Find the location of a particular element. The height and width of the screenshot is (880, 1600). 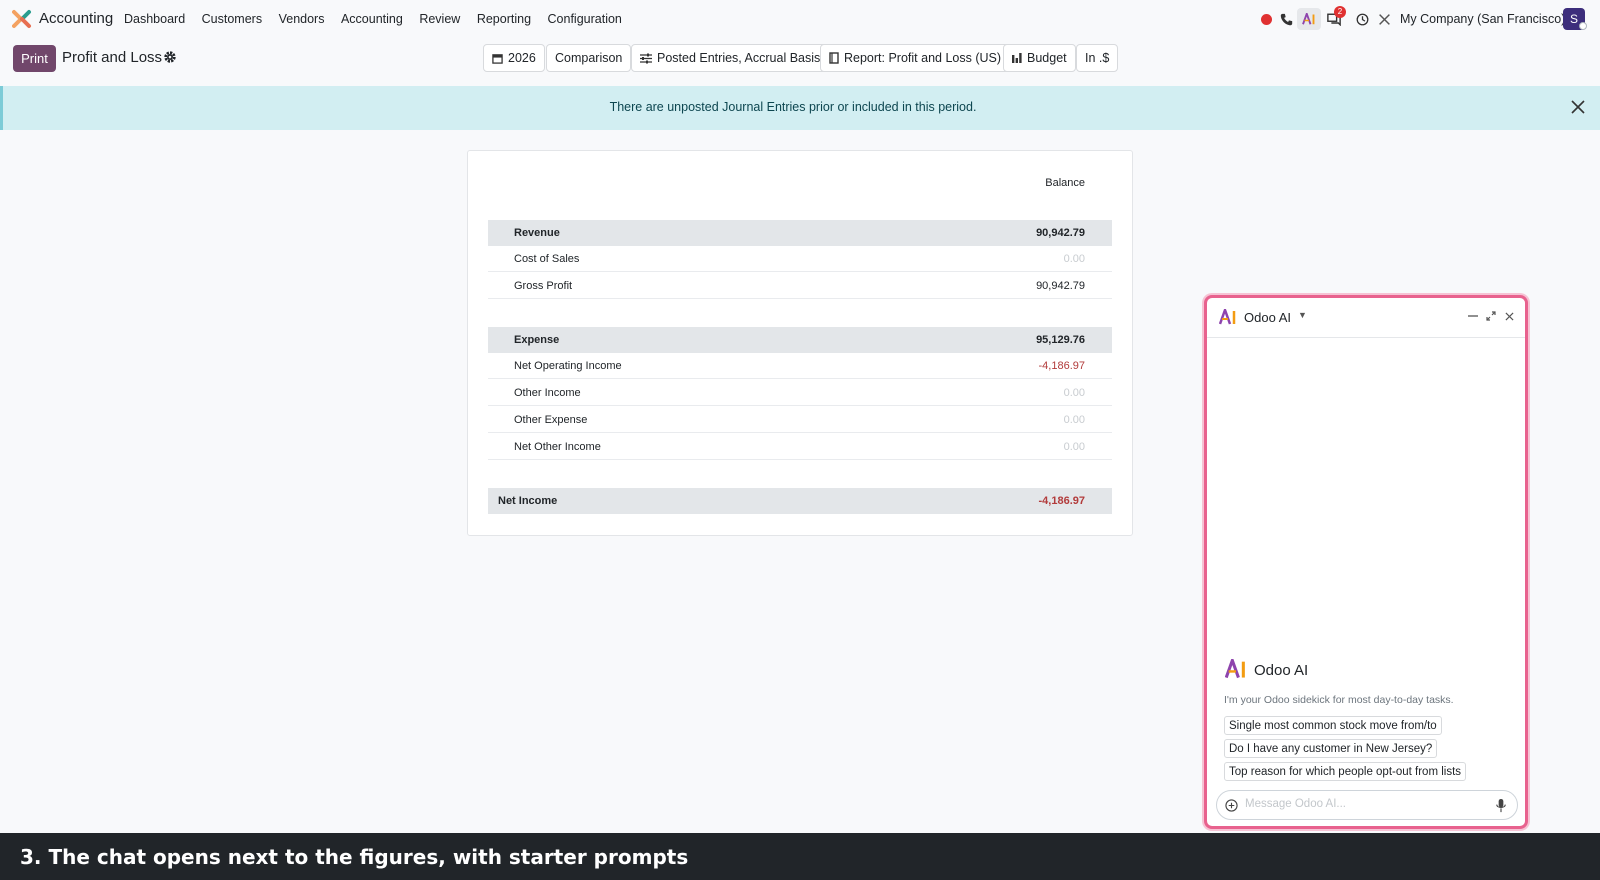

odoo-ai-tray-button is located at coordinates (1309, 19).